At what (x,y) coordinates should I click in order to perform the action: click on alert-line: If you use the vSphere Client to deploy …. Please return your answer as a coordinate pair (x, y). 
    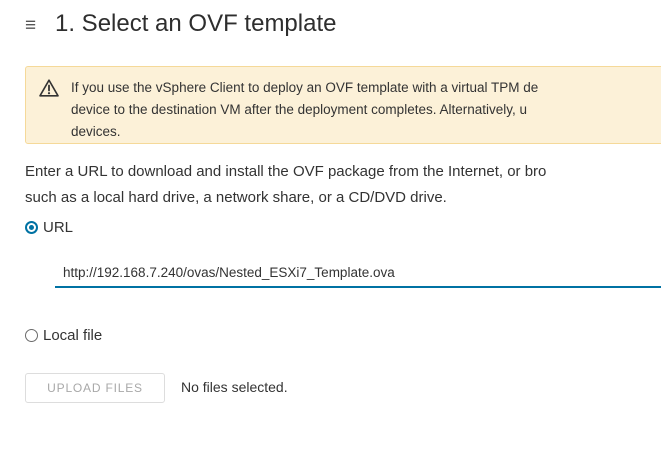
    Looking at the image, I should click on (305, 87).